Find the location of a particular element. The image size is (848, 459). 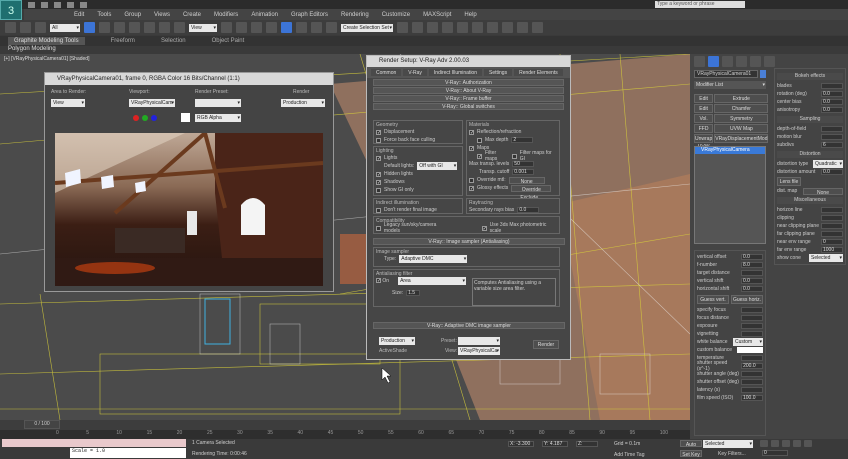

render-production-icon is located at coordinates (537, 27).